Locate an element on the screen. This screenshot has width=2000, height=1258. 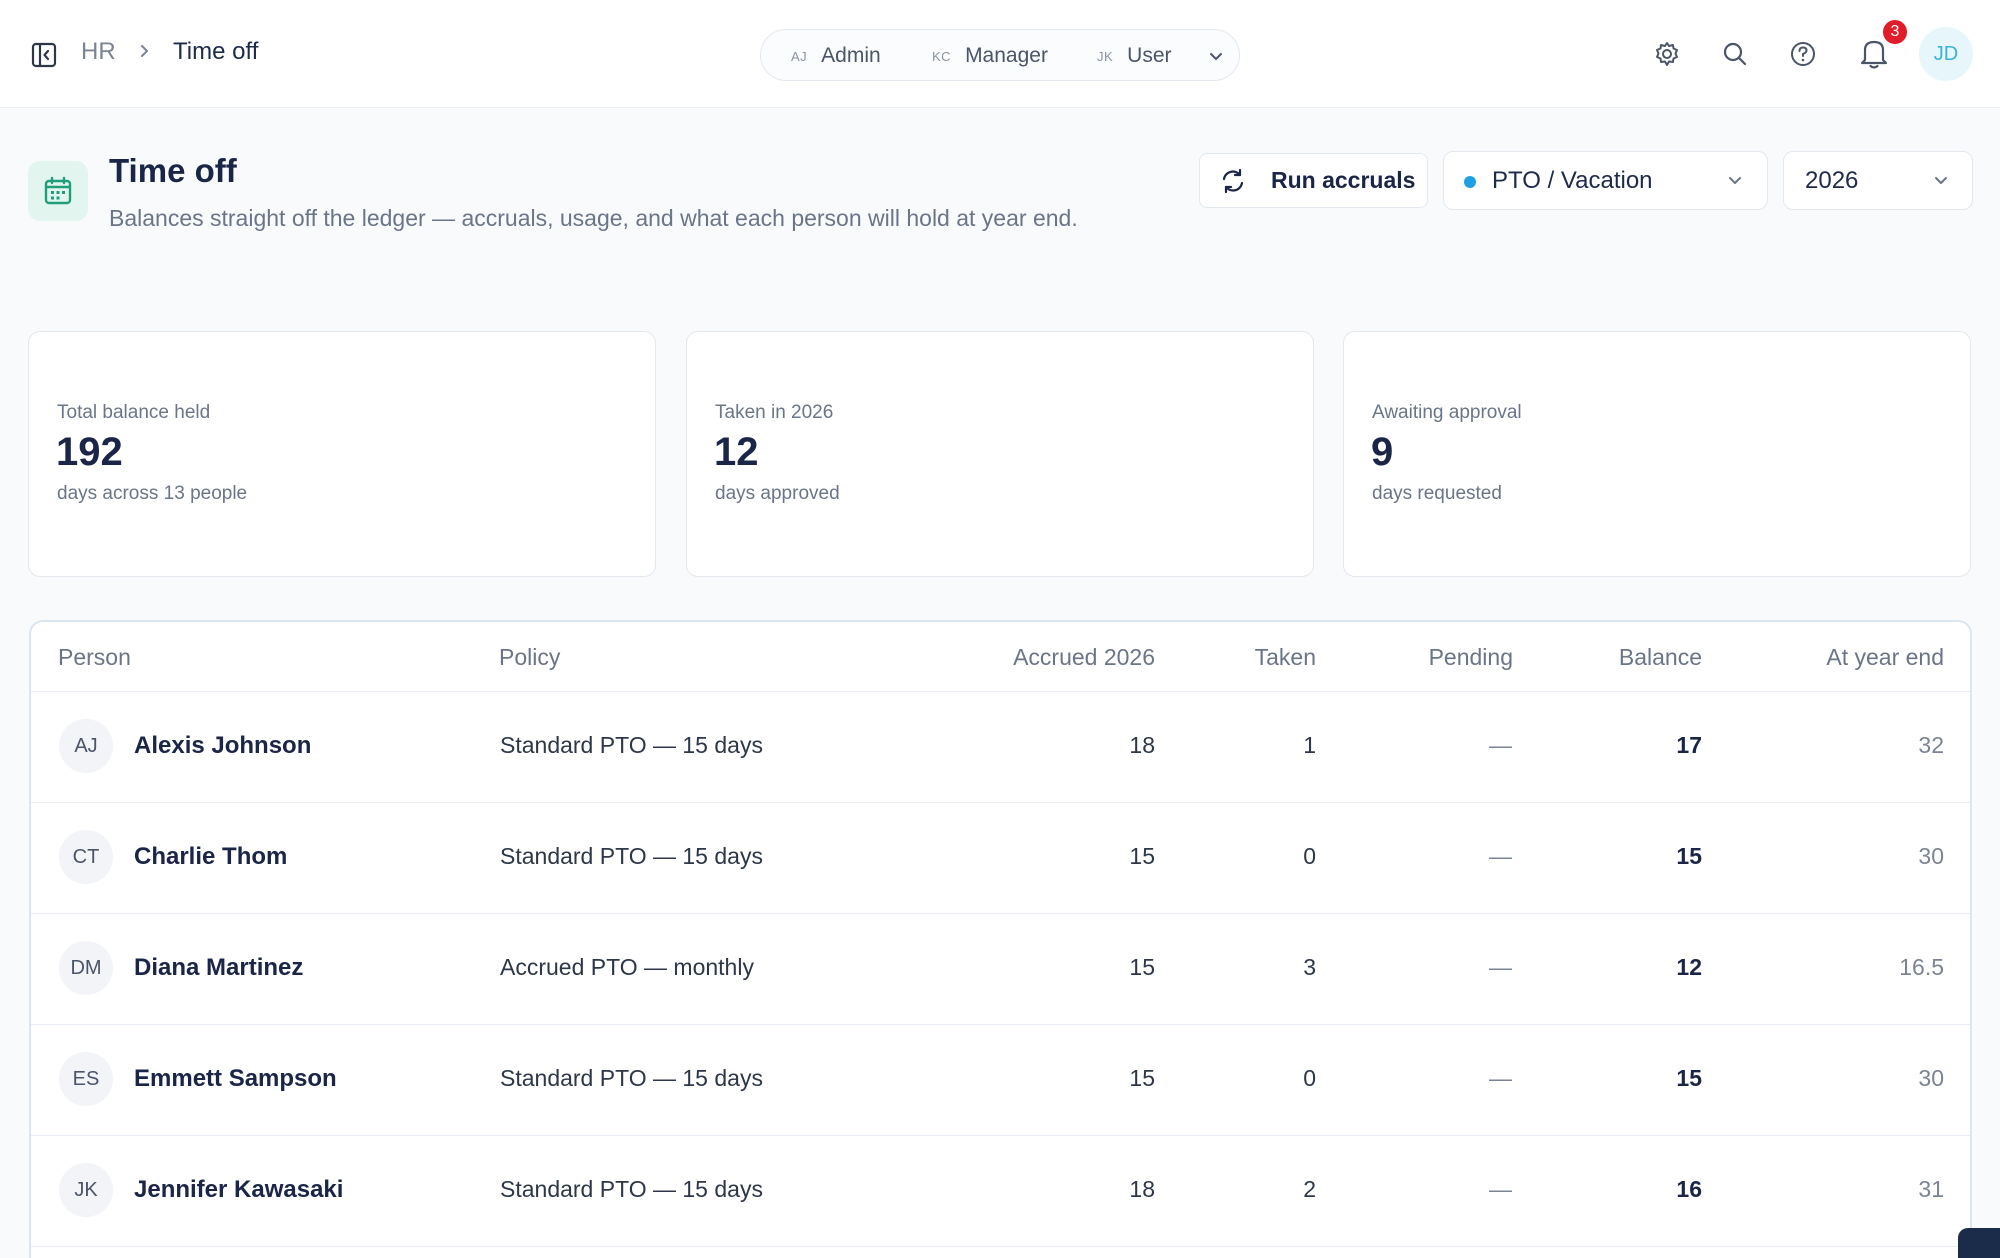
column-header-person: Person is located at coordinates (94, 657).